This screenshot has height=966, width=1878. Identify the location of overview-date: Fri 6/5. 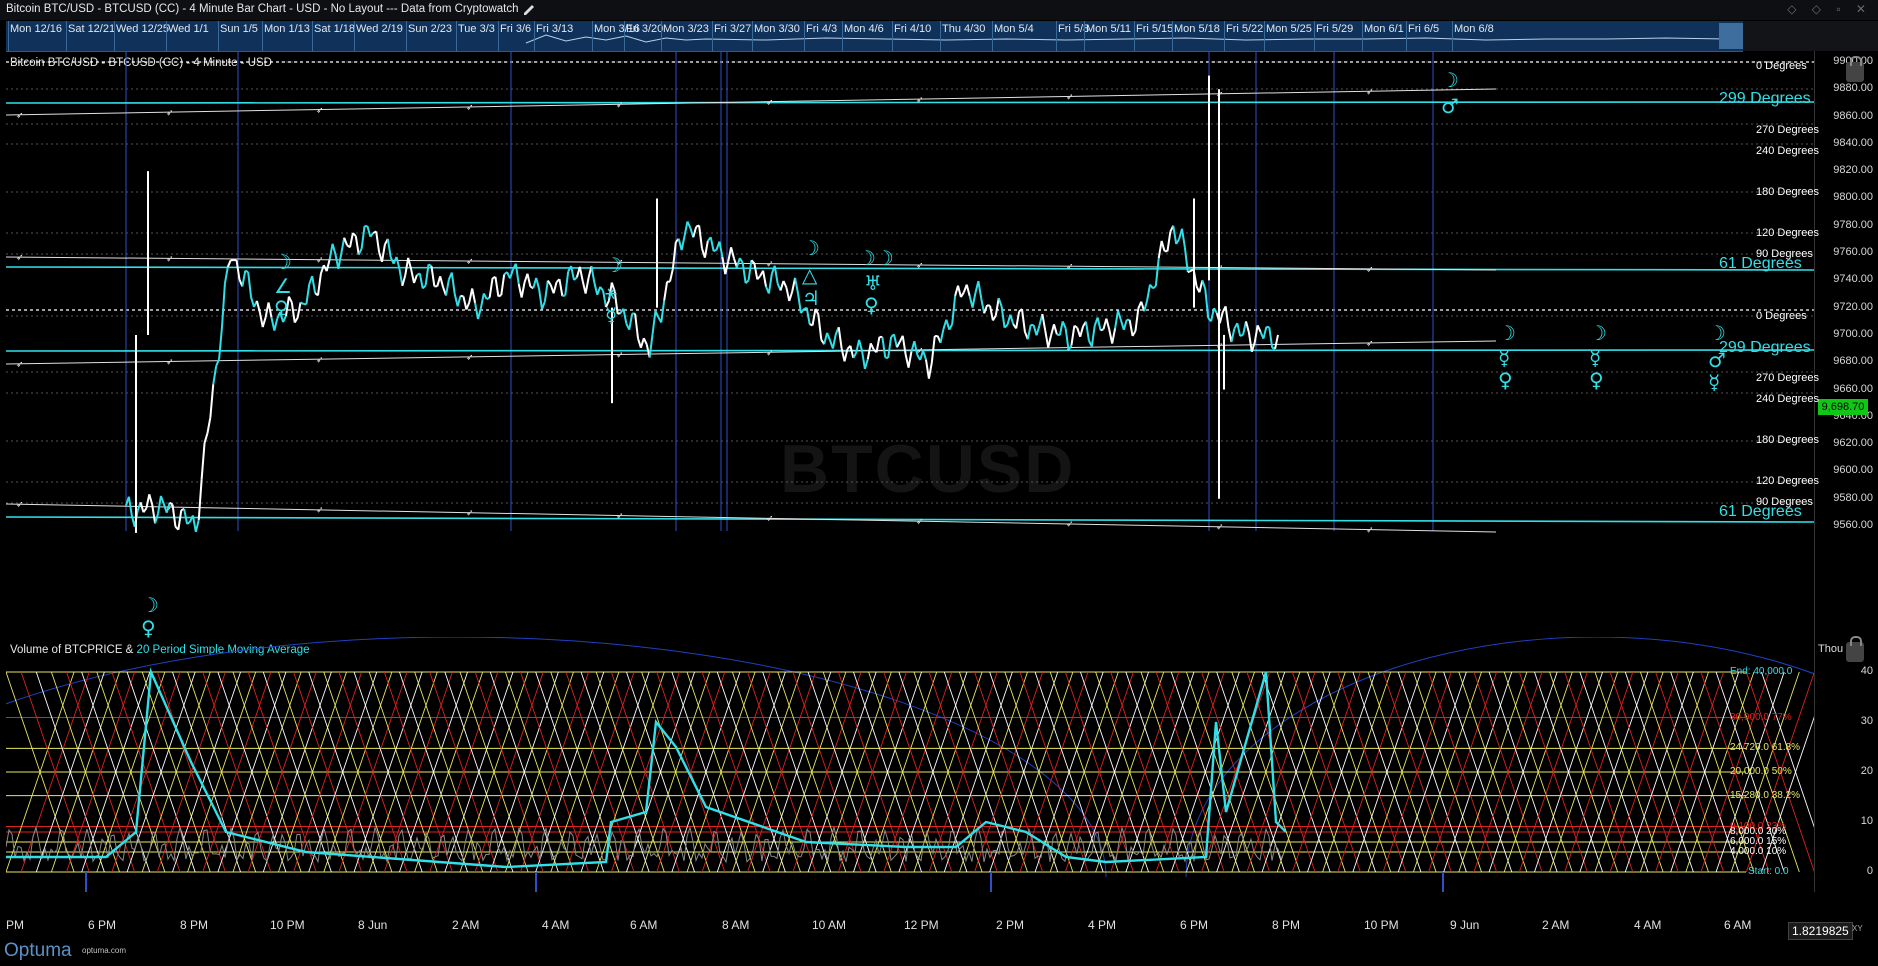
(1423, 29).